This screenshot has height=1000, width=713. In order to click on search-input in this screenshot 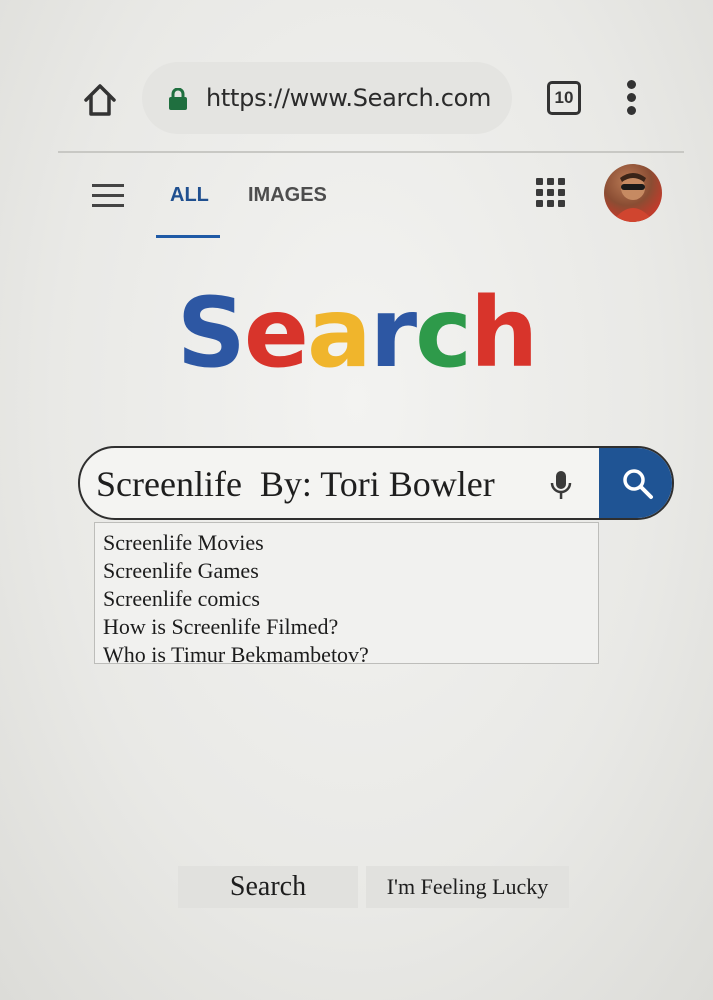, I will do `click(321, 484)`.